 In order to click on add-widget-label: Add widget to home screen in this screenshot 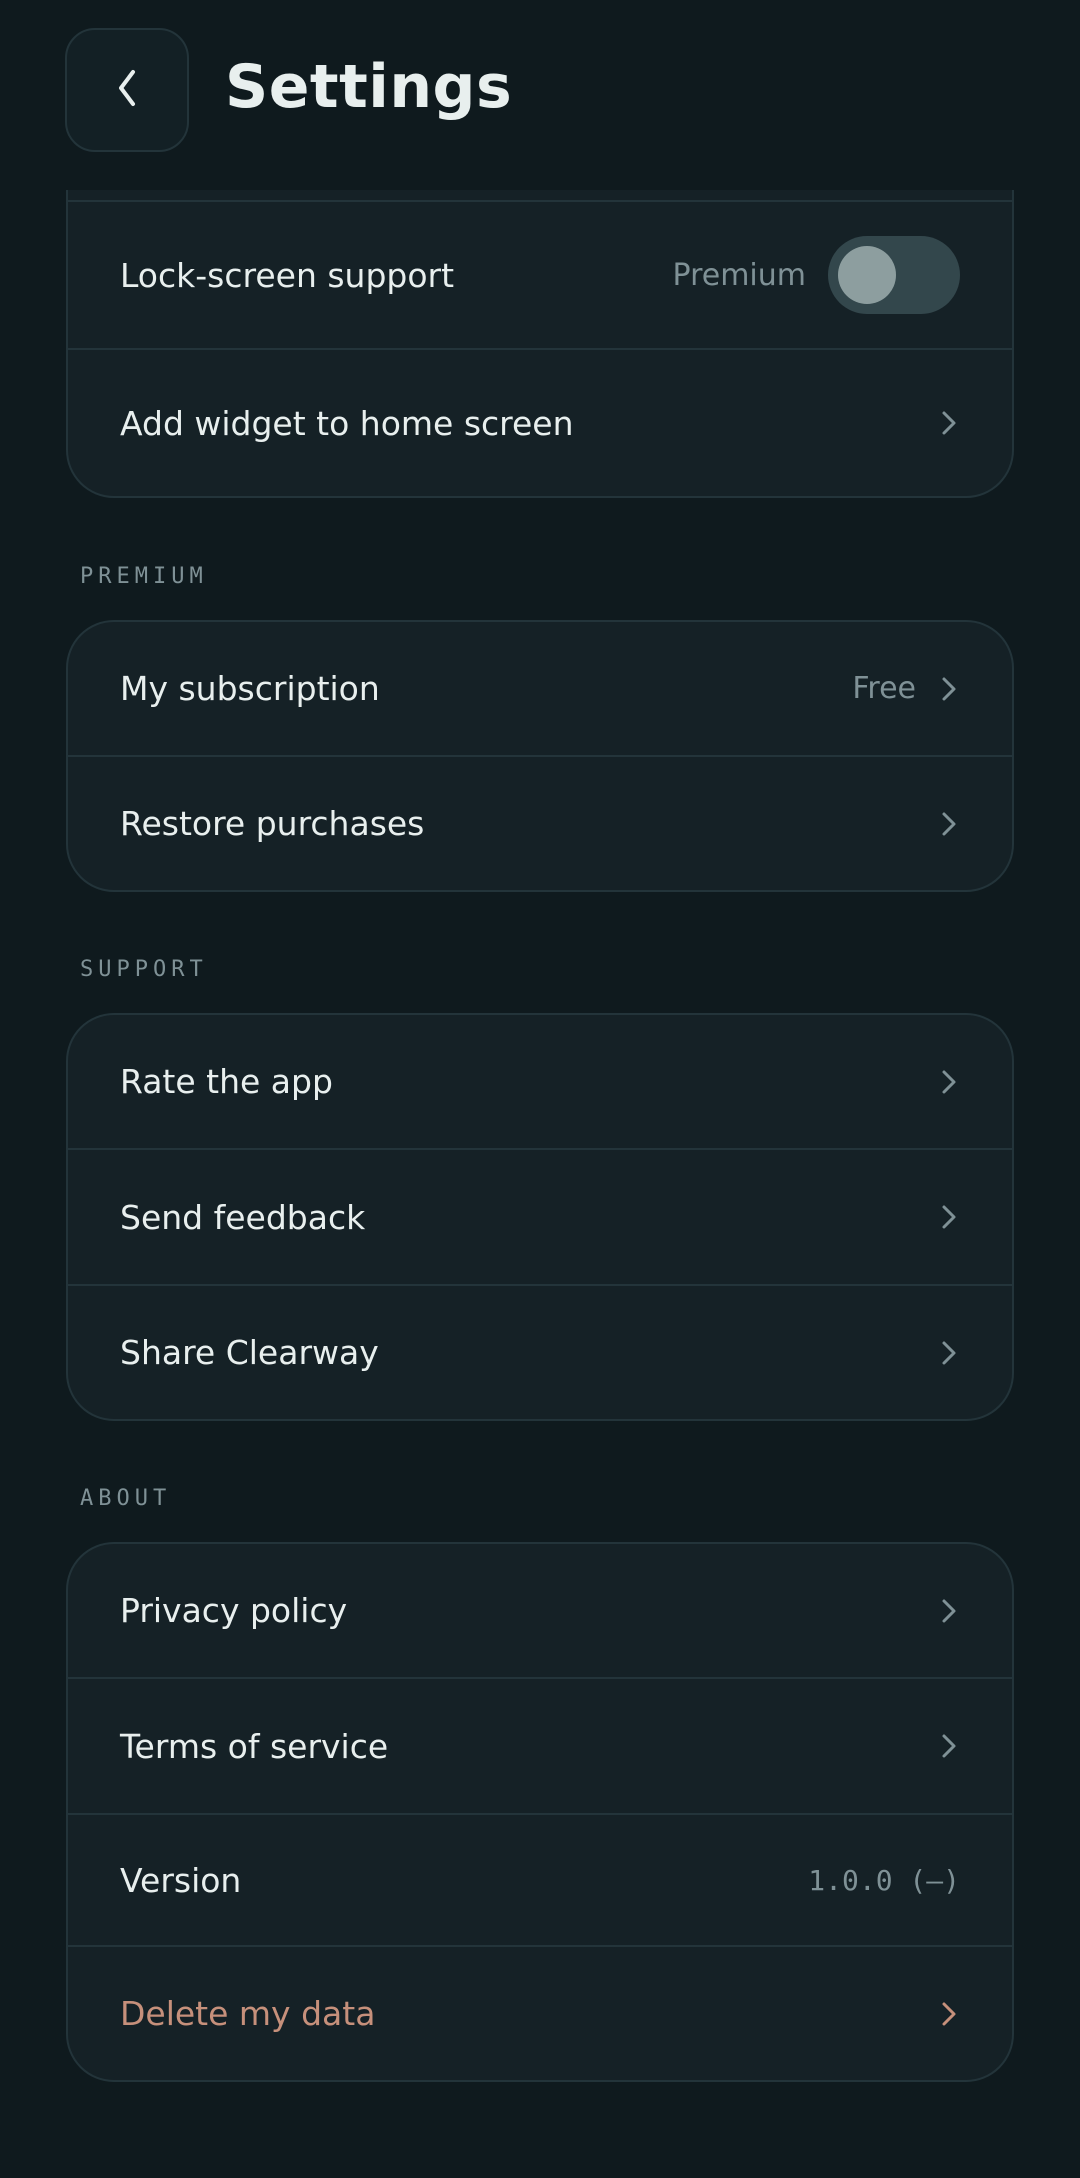, I will do `click(347, 423)`.